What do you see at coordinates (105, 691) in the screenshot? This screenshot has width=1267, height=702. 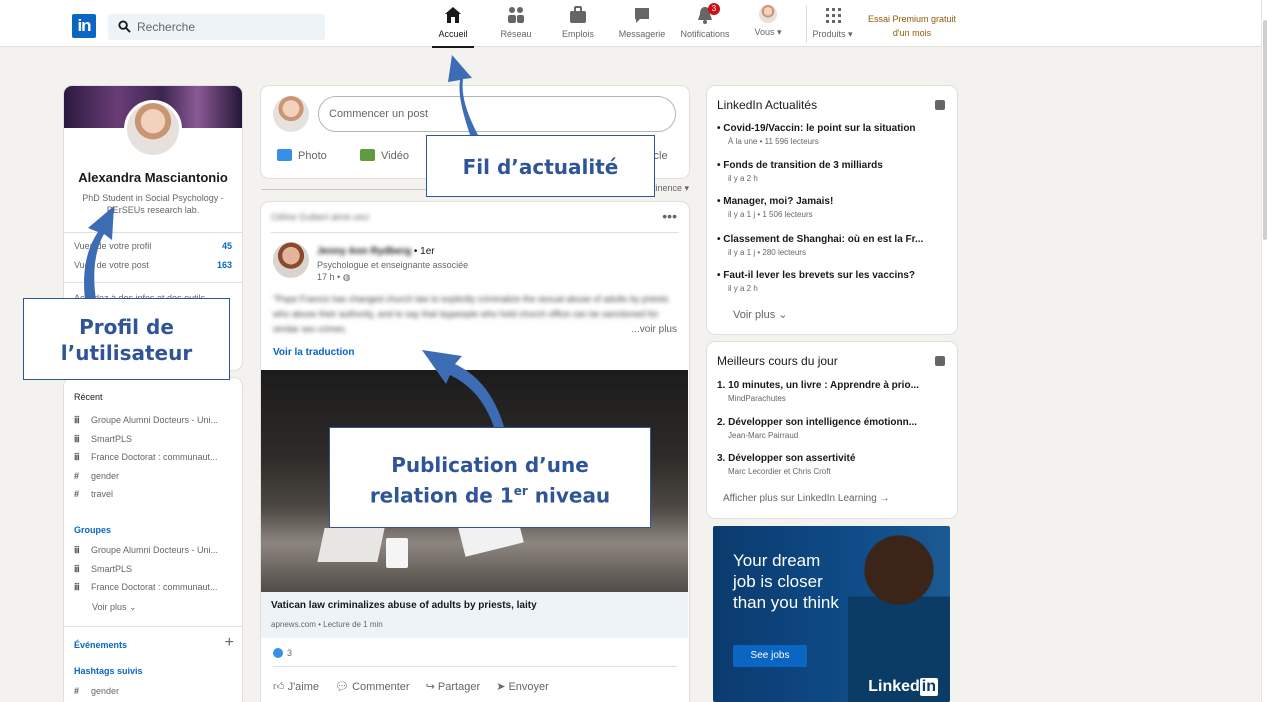 I see `hashtag-item-label: gender` at bounding box center [105, 691].